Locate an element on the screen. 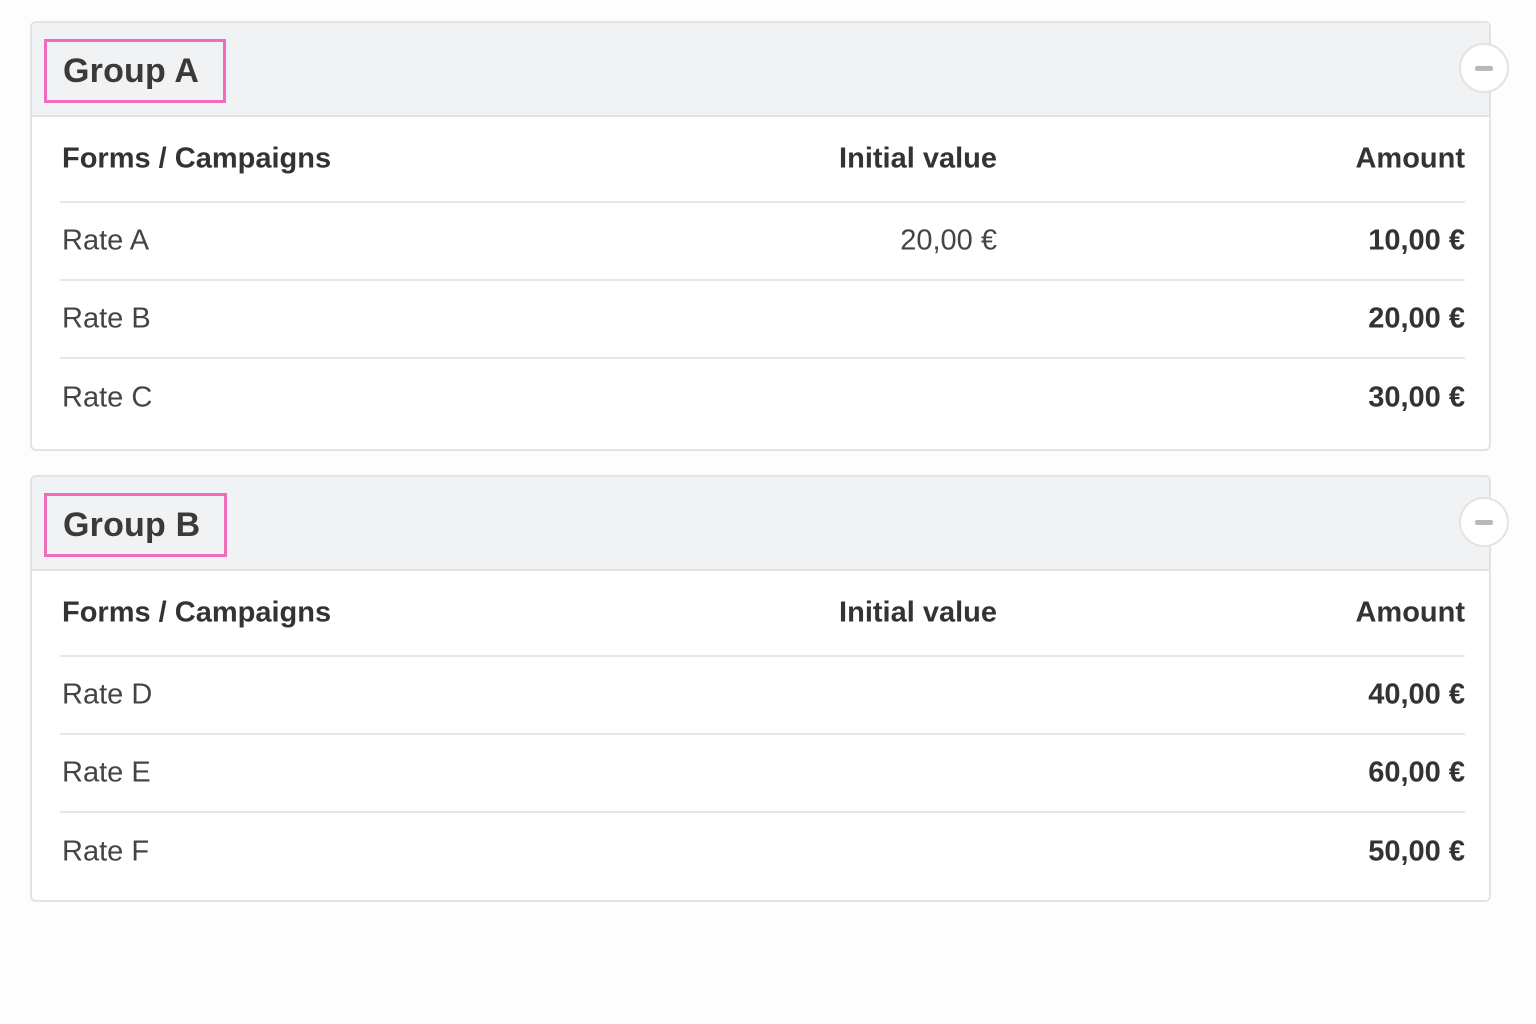  rate-name: Rate D is located at coordinates (107, 694).